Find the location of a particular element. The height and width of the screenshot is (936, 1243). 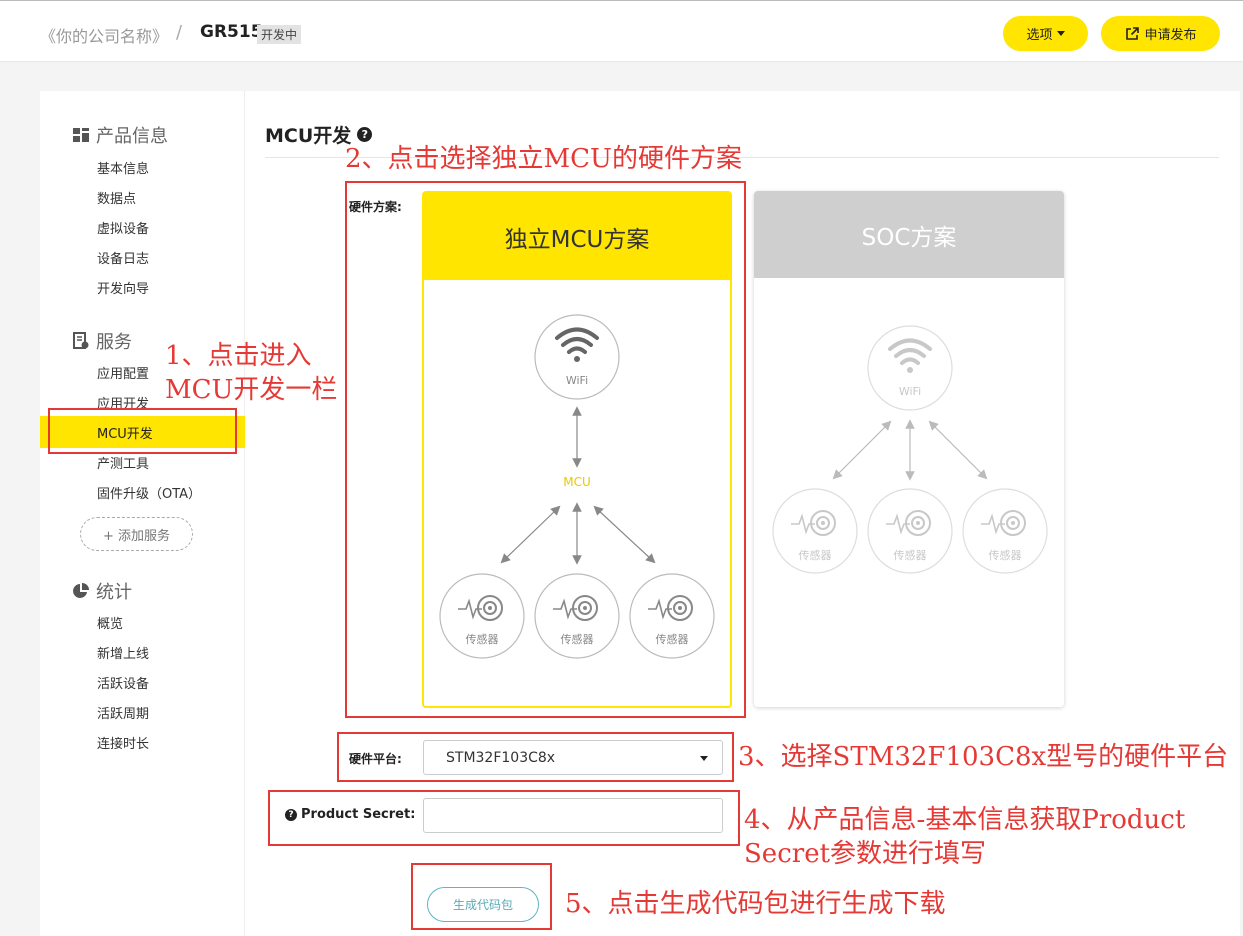

chevron-down-icon is located at coordinates (1060, 33).